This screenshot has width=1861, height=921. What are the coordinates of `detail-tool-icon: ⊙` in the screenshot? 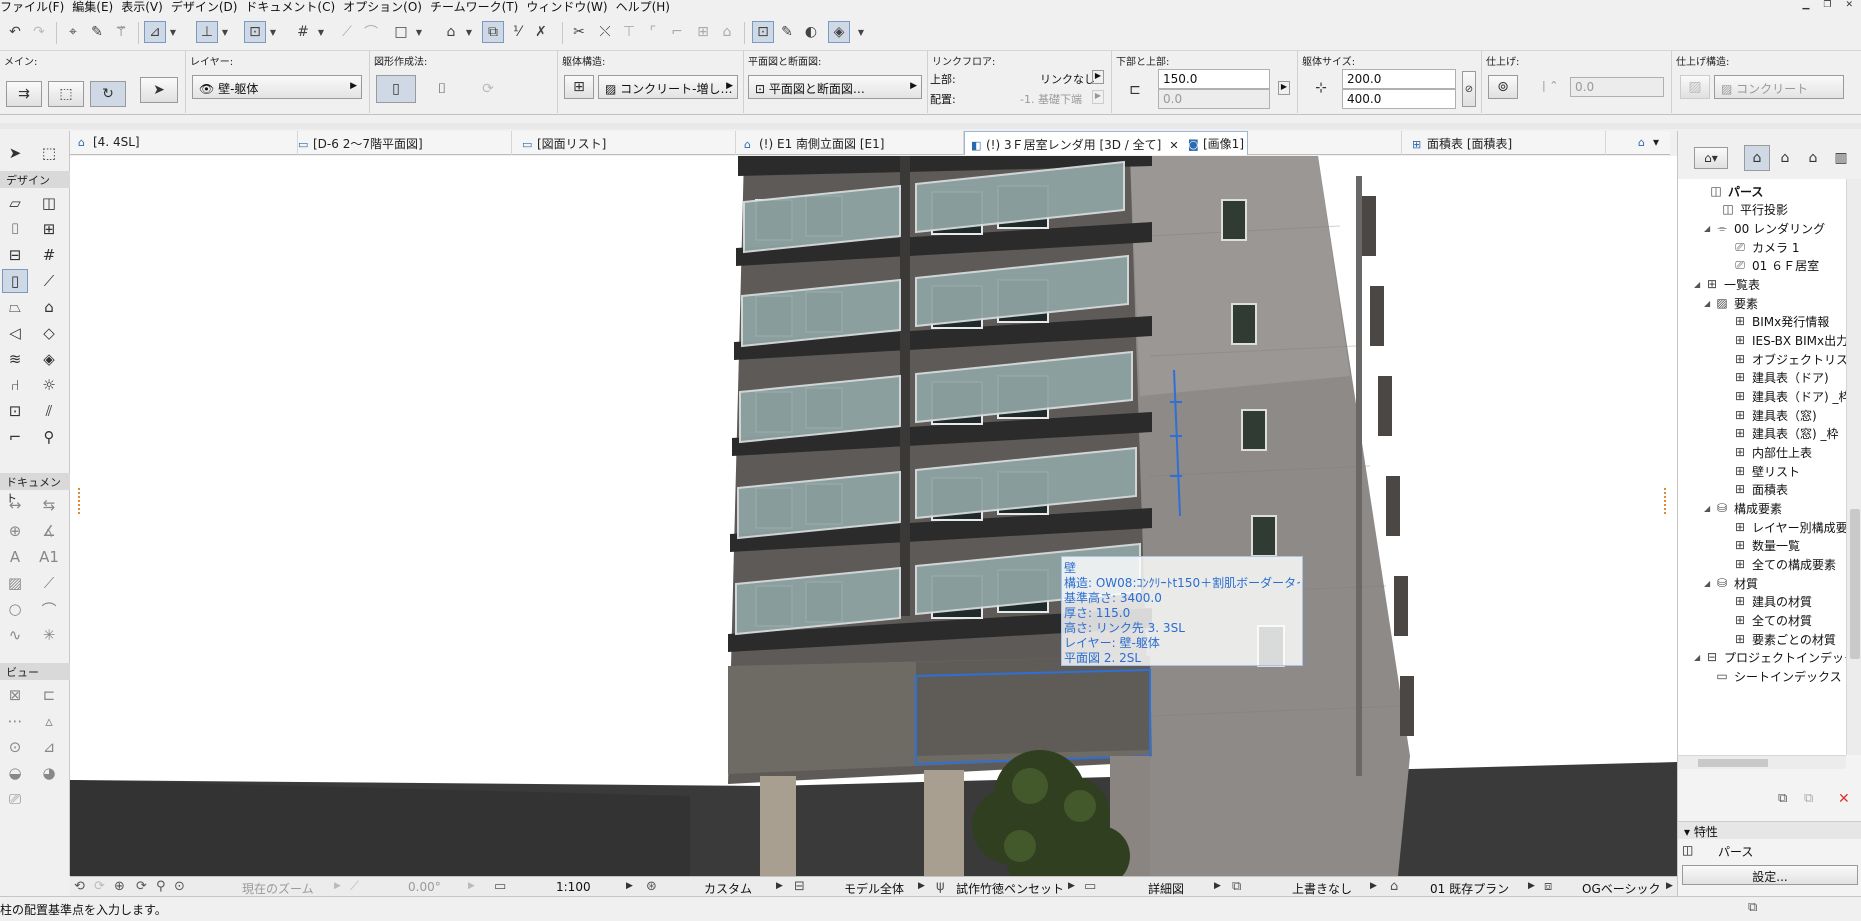 It's located at (15, 747).